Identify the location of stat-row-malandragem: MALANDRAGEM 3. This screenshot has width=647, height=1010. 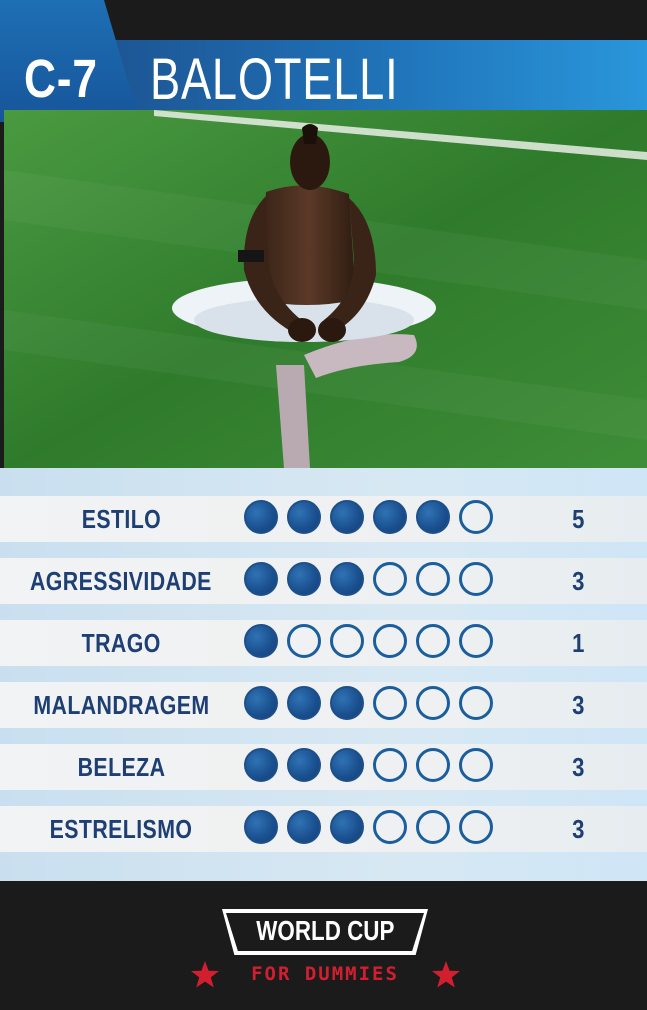
(323, 705).